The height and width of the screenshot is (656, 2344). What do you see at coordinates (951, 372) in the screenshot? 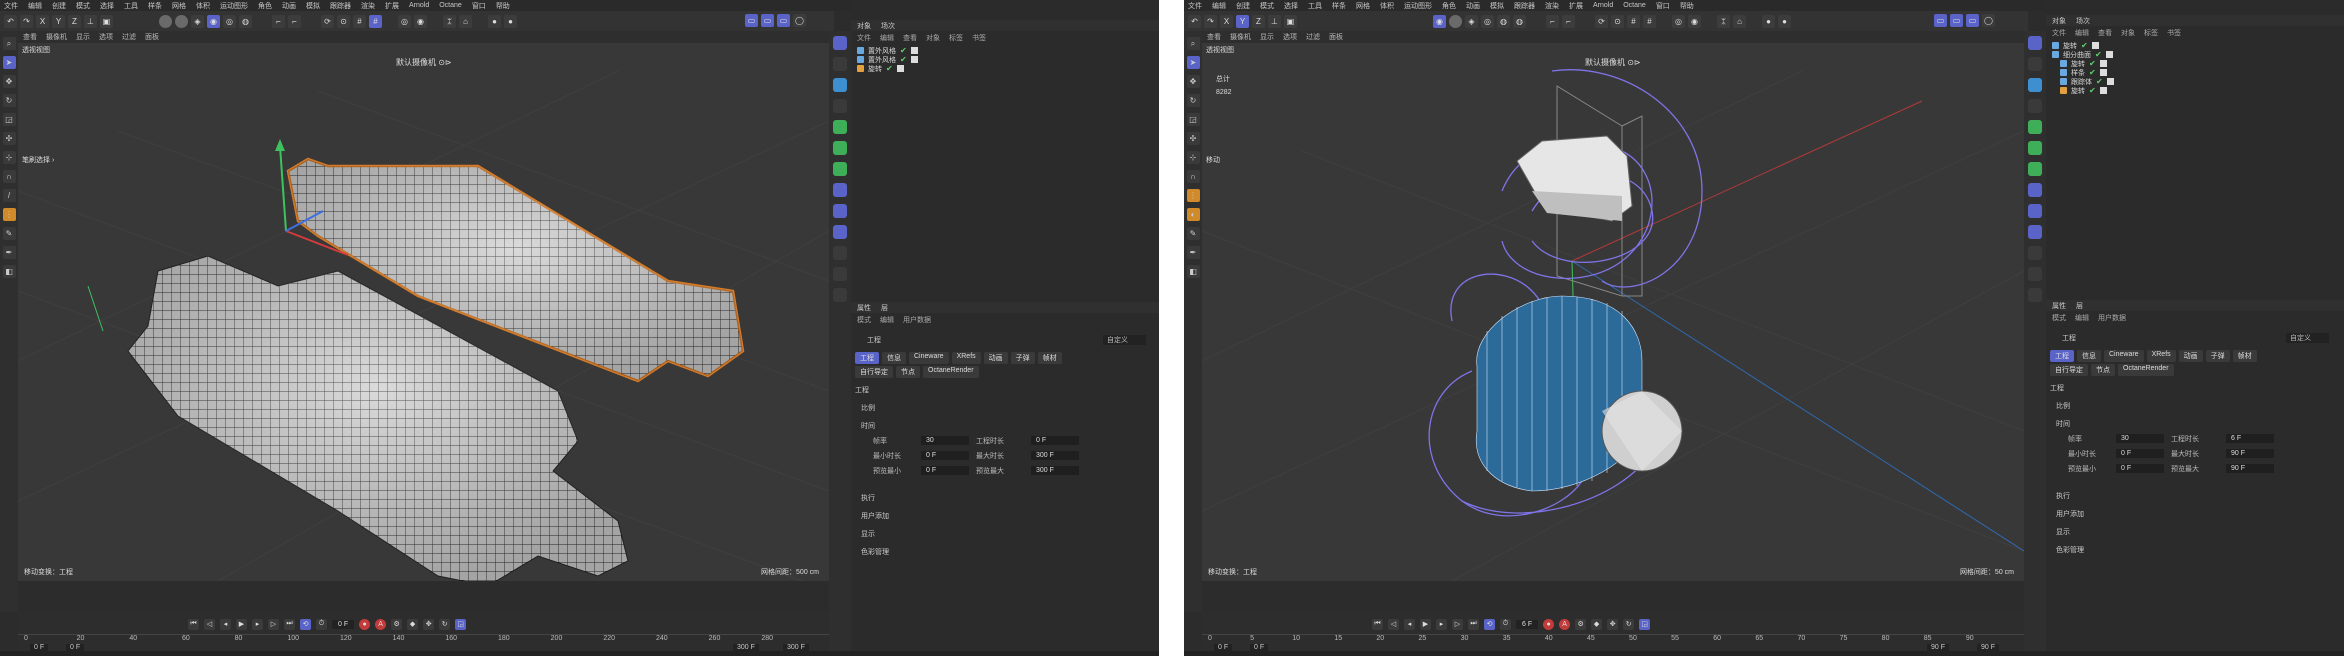
I see `attr-tab: OctaneRender` at bounding box center [951, 372].